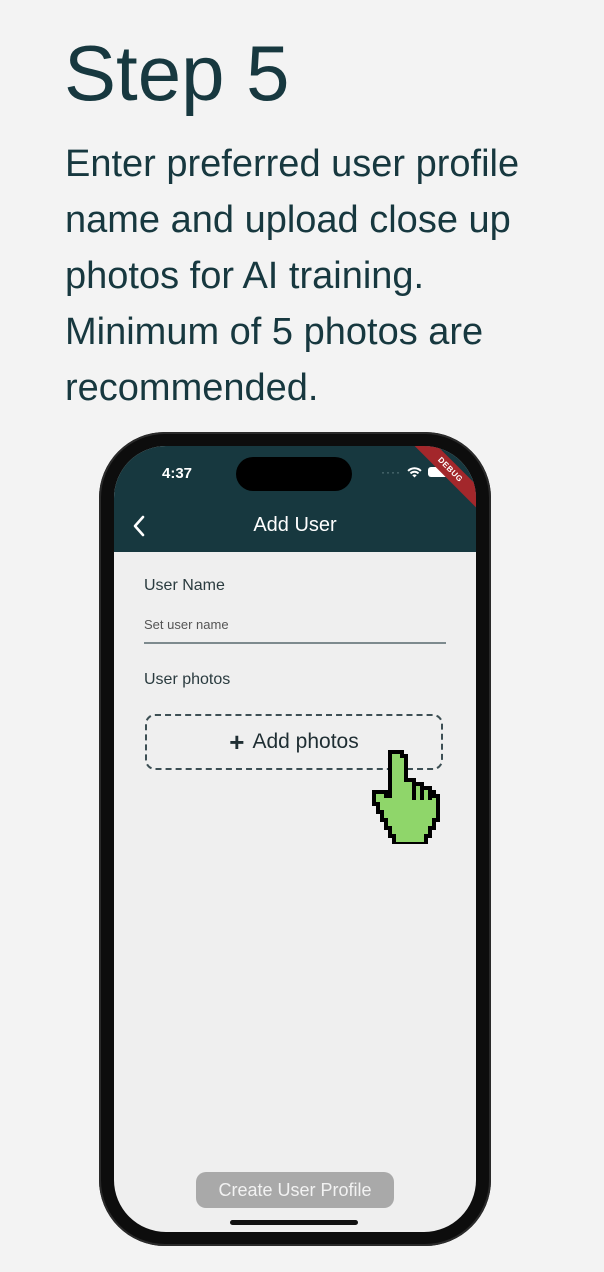  I want to click on hand-pointer-icon, so click(406, 797).